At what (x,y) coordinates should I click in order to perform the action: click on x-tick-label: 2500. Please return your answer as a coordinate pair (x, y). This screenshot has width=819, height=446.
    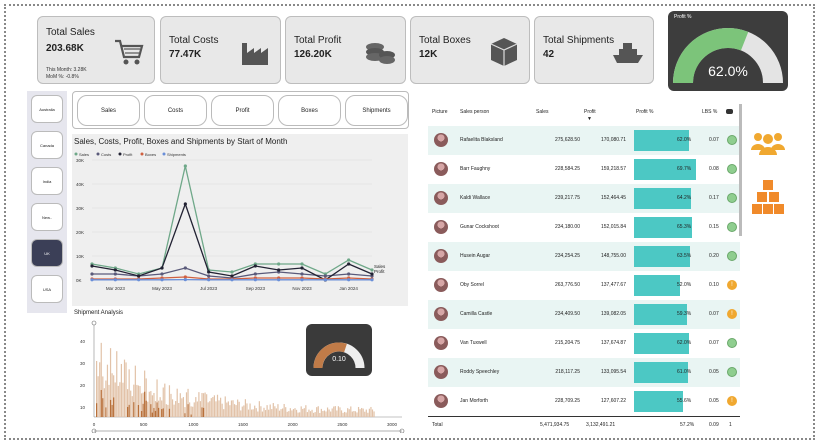
    Looking at the image, I should click on (342, 424).